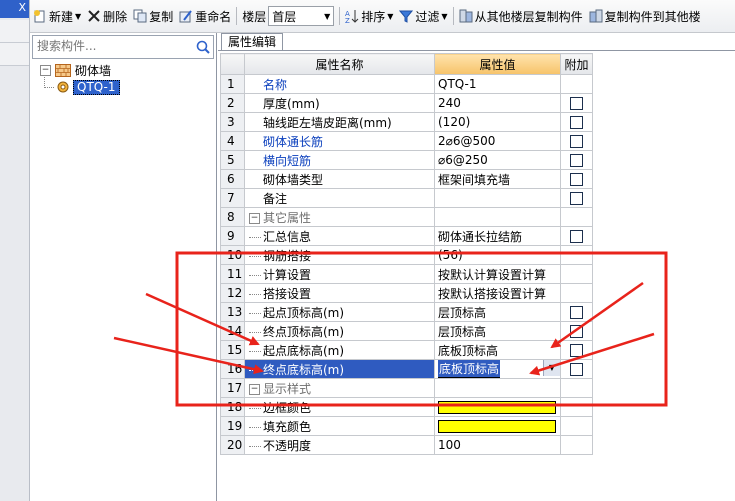  I want to click on rename-button: 重命名, so click(205, 16).